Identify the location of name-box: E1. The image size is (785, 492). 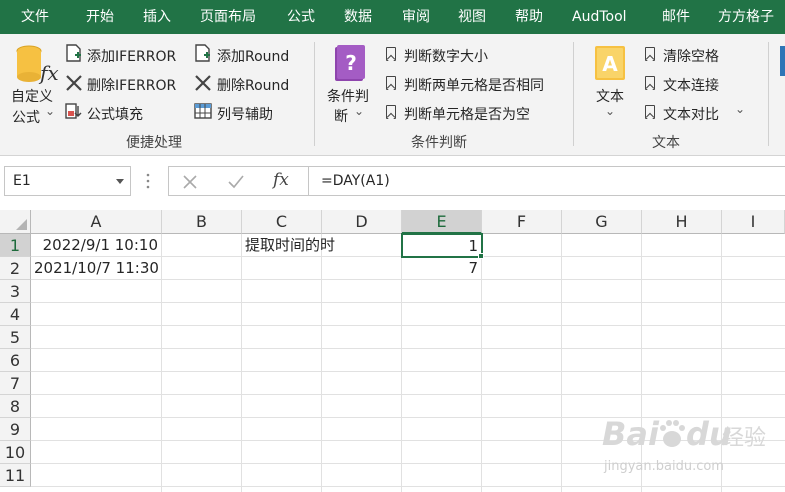
(67, 181).